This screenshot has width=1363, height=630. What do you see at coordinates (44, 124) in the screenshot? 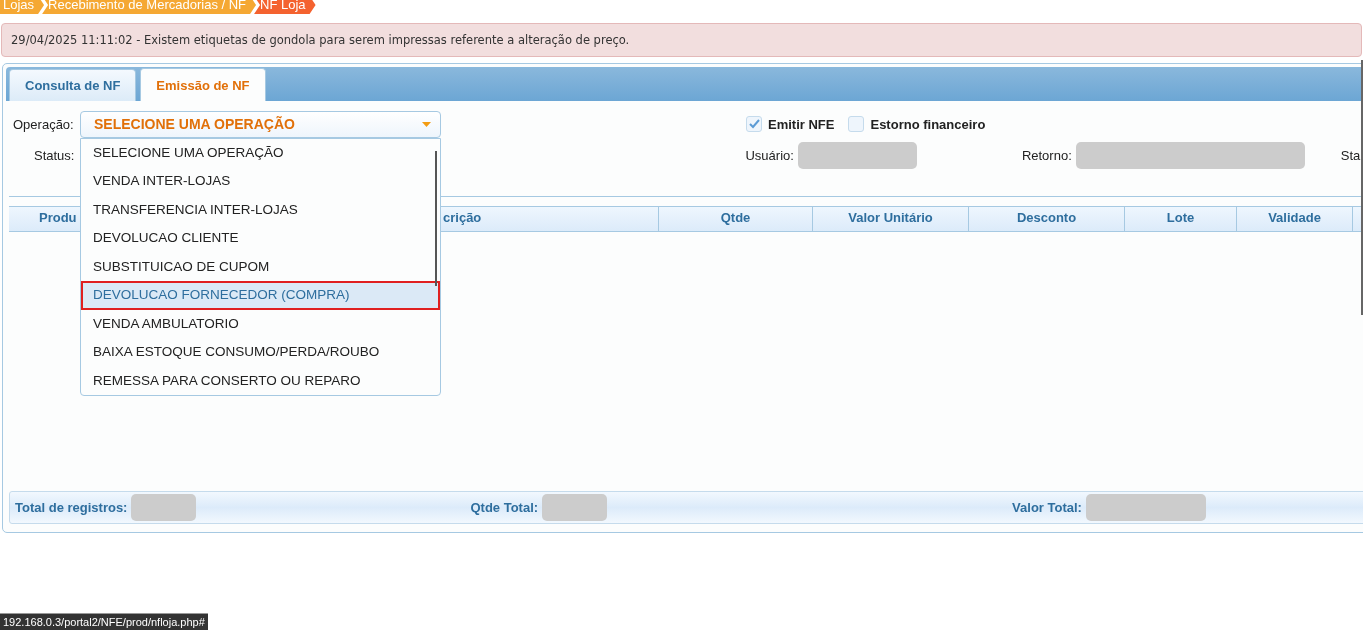
I see `operation-label: Operação:` at bounding box center [44, 124].